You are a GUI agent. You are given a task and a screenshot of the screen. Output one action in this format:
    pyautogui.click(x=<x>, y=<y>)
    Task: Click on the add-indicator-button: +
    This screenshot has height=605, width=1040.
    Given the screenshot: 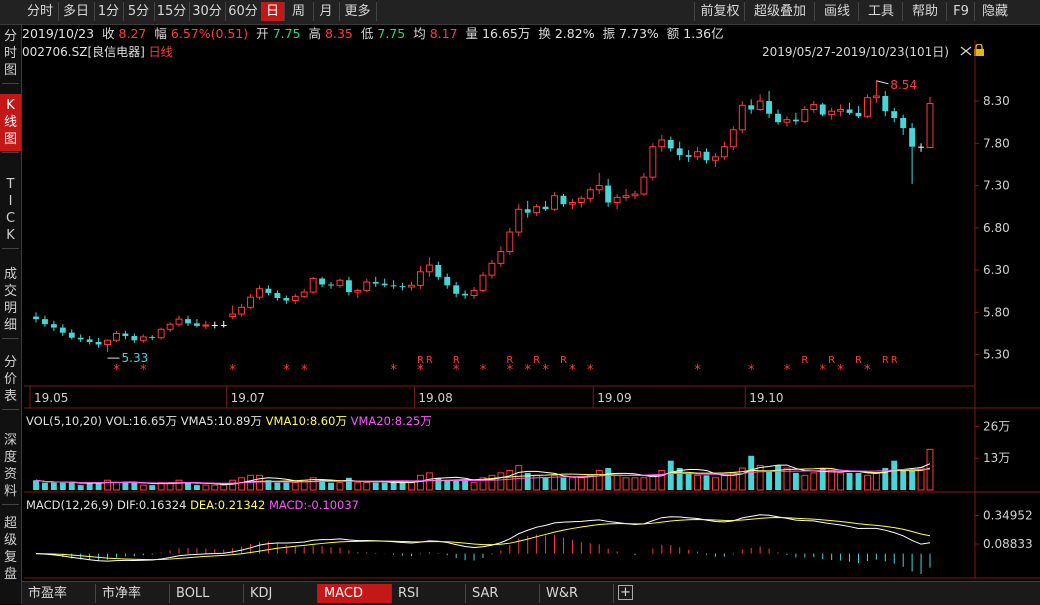 What is the action you would take?
    pyautogui.click(x=625, y=592)
    